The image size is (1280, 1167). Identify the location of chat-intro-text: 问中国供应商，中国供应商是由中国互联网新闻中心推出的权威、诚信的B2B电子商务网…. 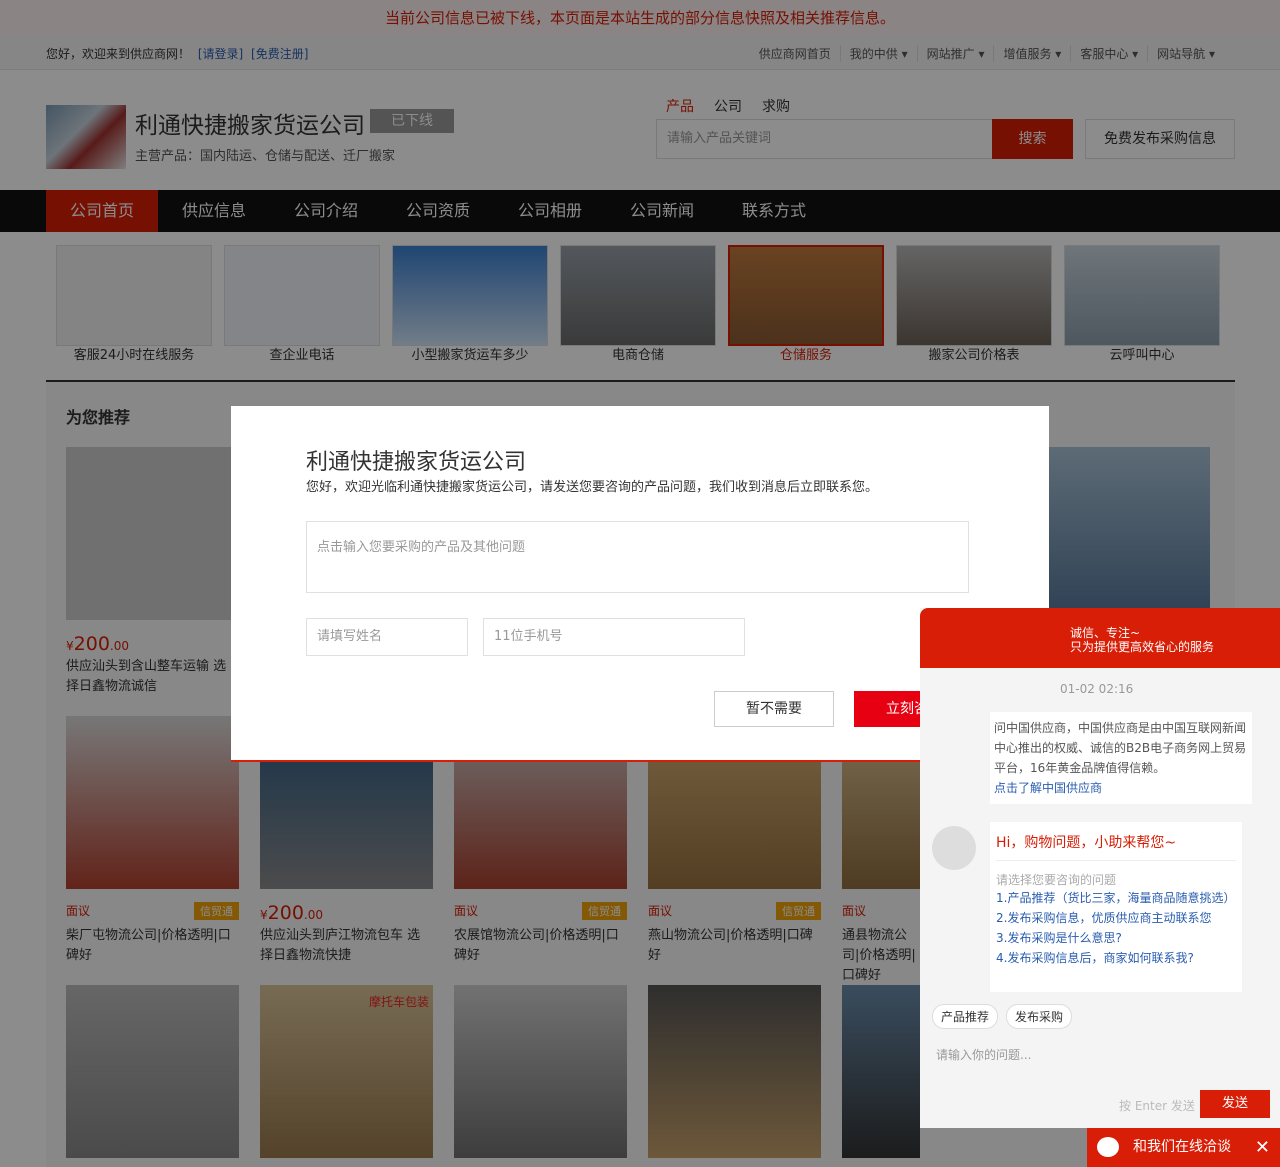
(1120, 748).